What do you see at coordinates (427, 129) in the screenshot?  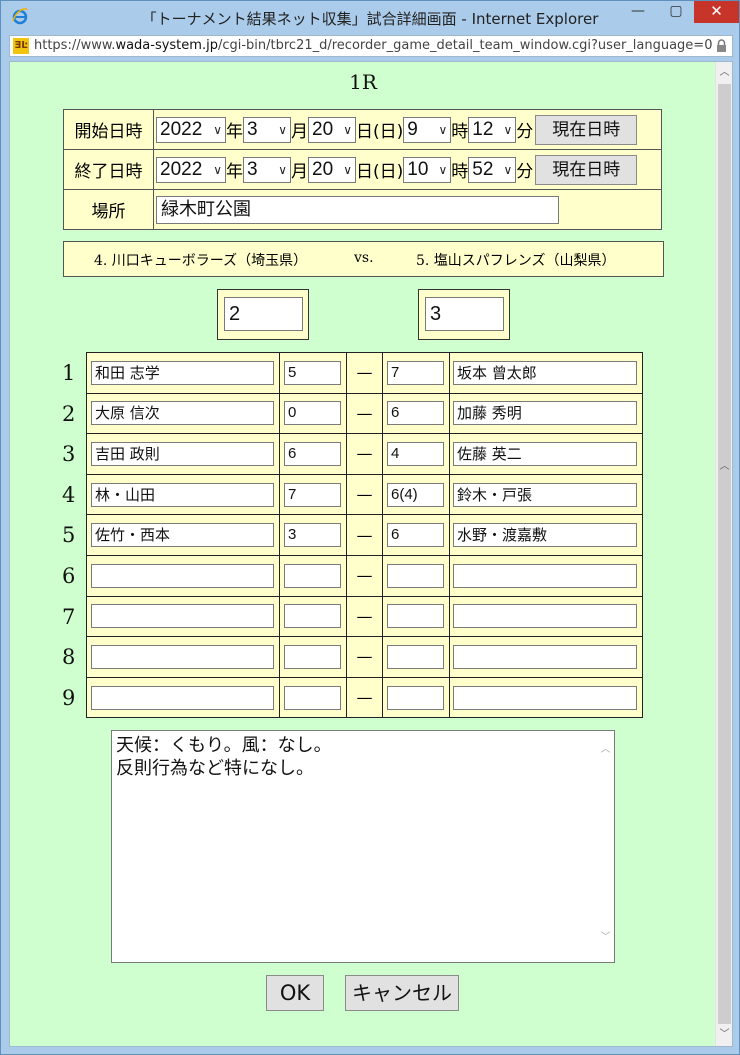 I see `start-hour-select: 9 ∨` at bounding box center [427, 129].